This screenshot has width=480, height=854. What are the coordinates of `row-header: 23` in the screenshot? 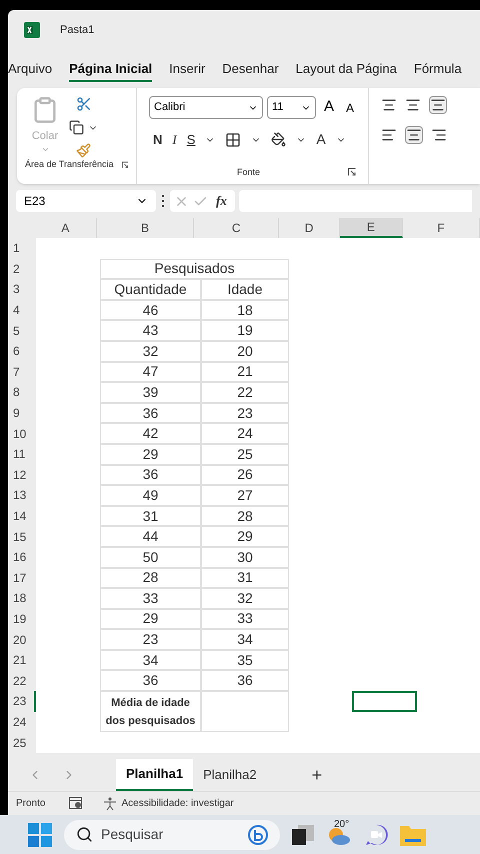 It's located at (22, 701).